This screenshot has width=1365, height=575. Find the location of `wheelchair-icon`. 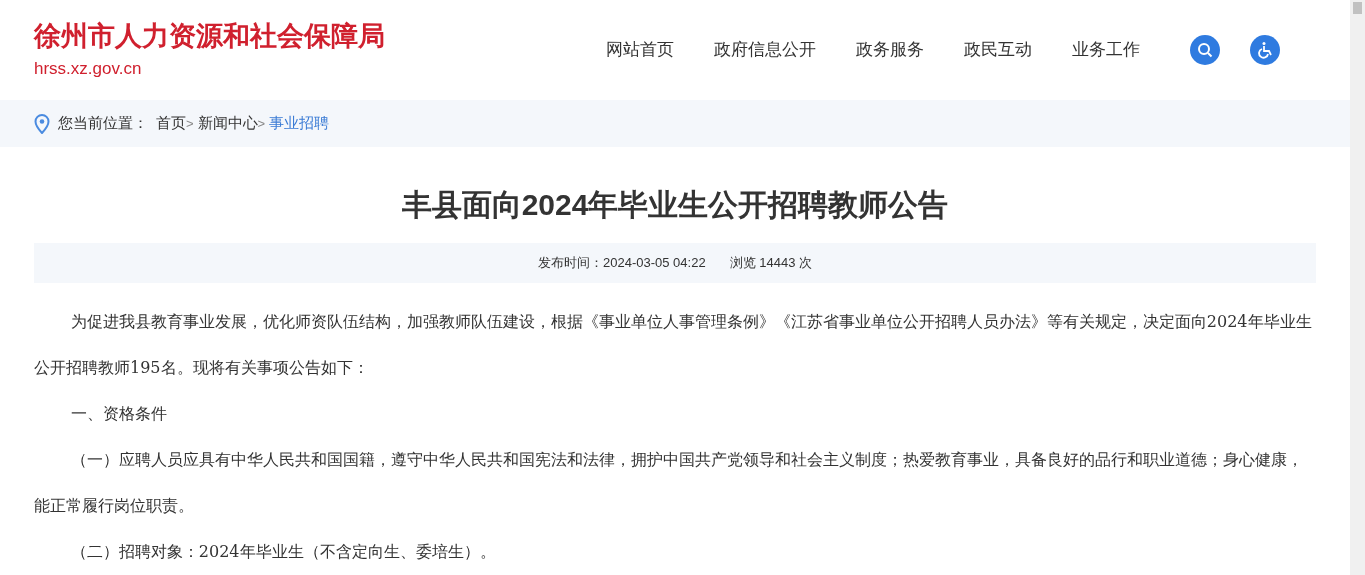

wheelchair-icon is located at coordinates (1265, 50).